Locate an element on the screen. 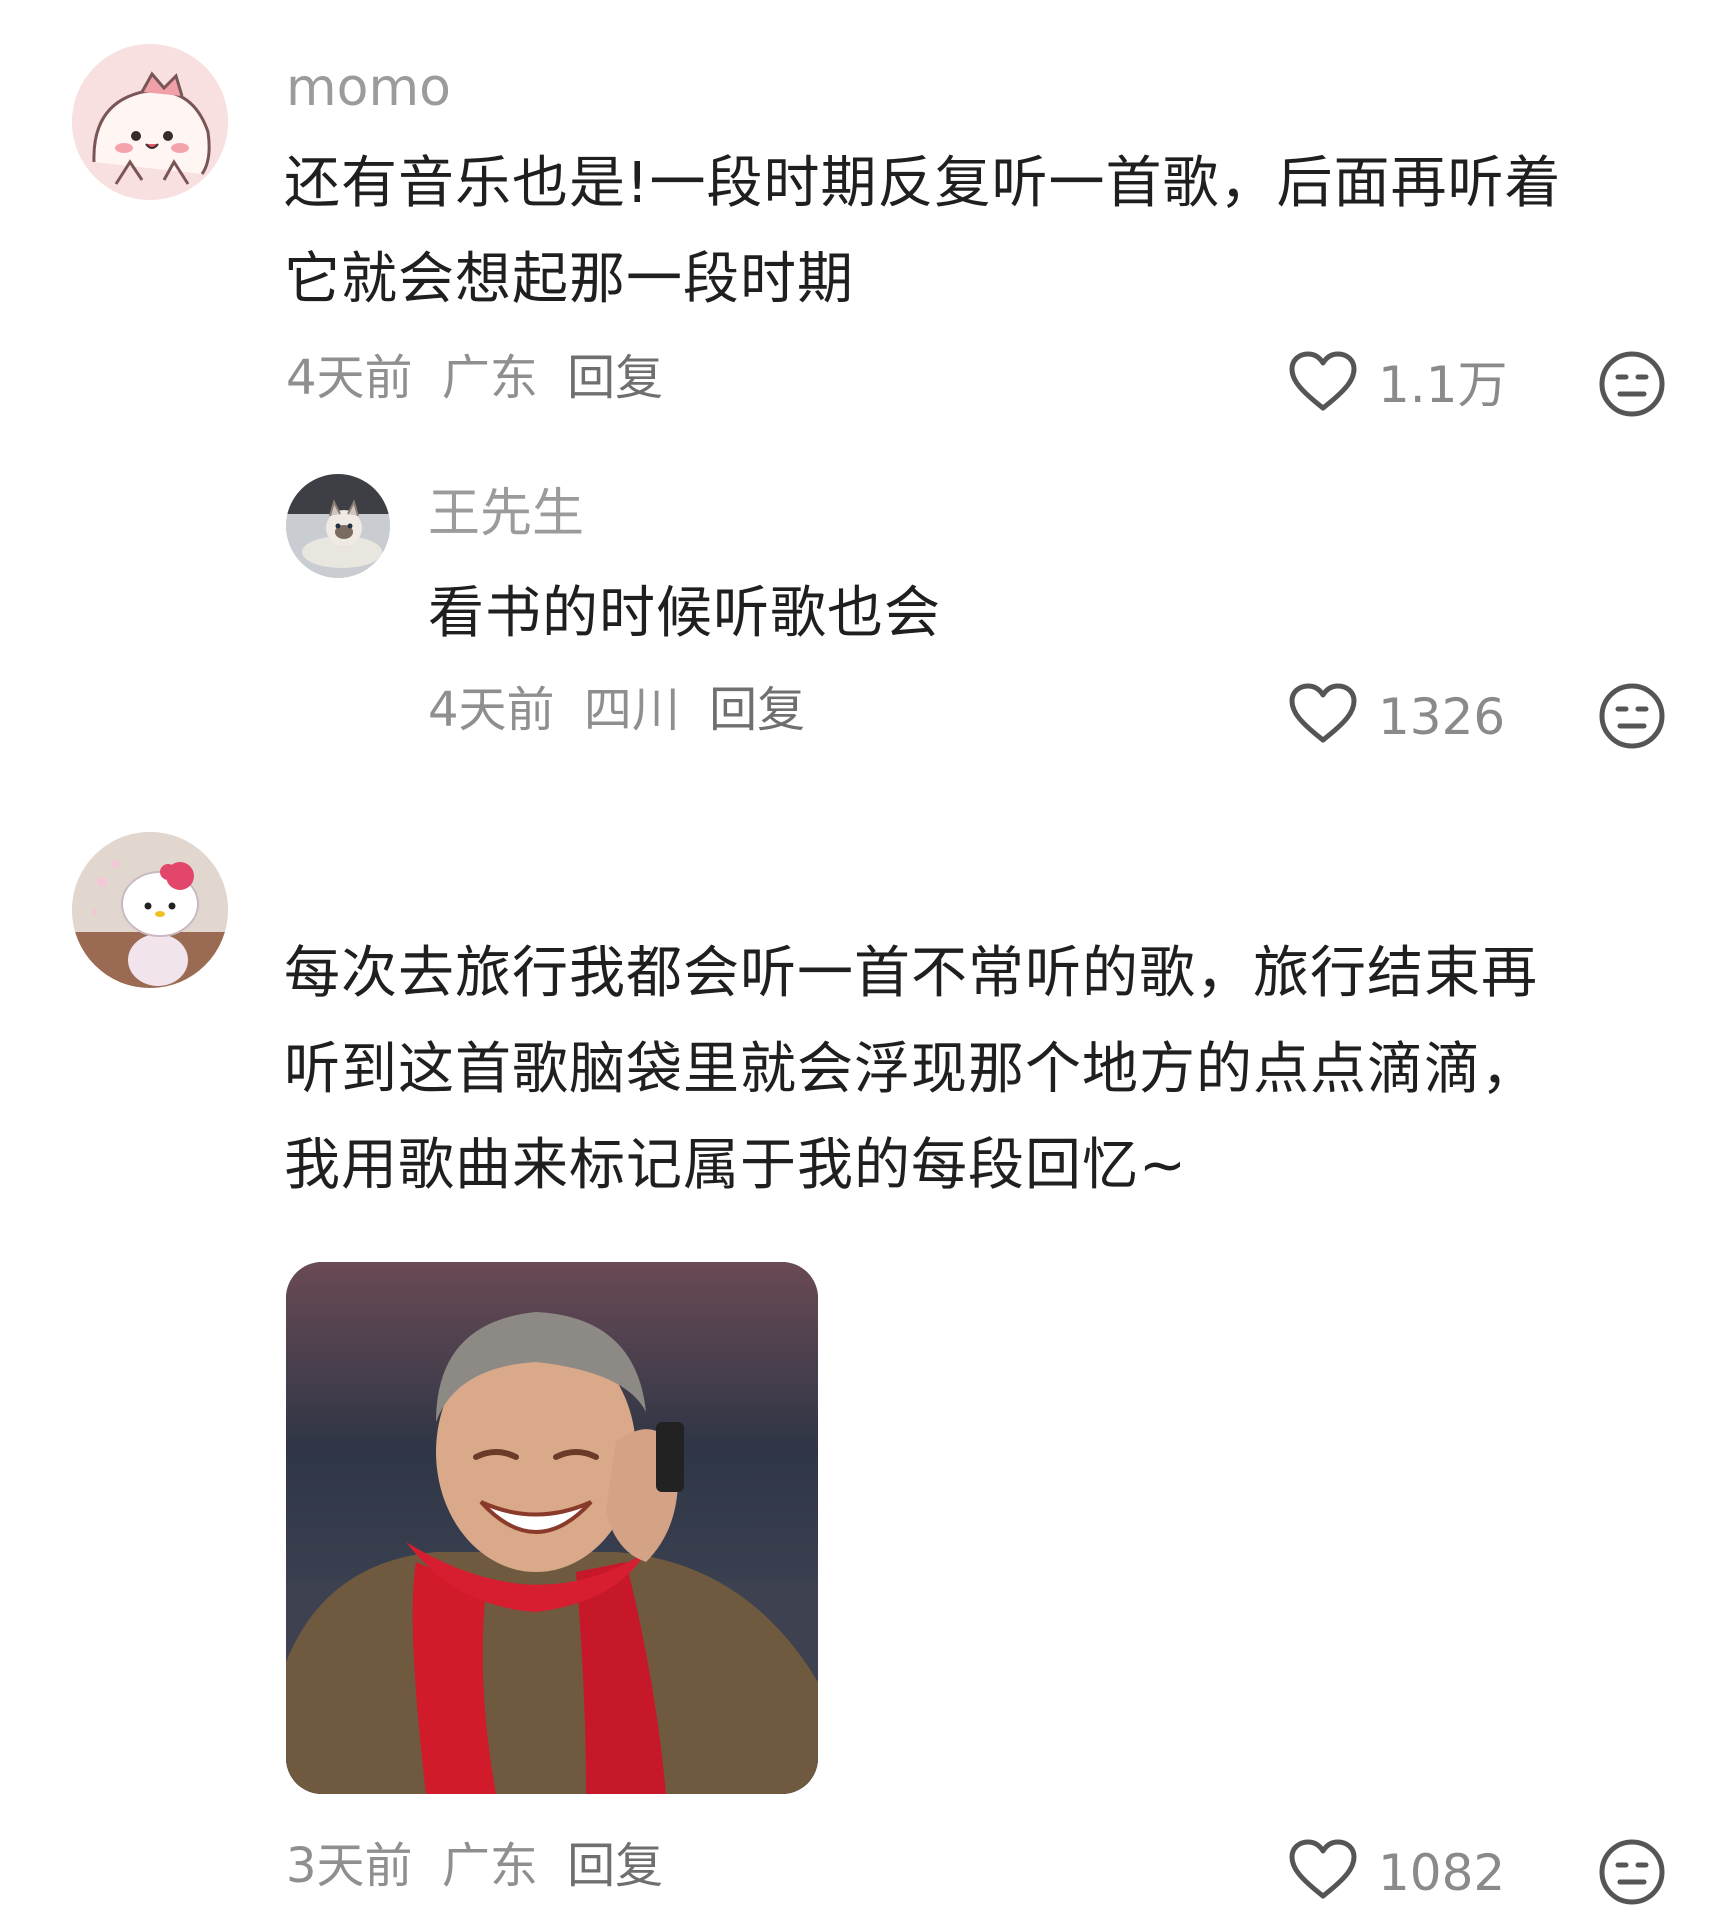  like-count: 1.1万 is located at coordinates (1443, 385).